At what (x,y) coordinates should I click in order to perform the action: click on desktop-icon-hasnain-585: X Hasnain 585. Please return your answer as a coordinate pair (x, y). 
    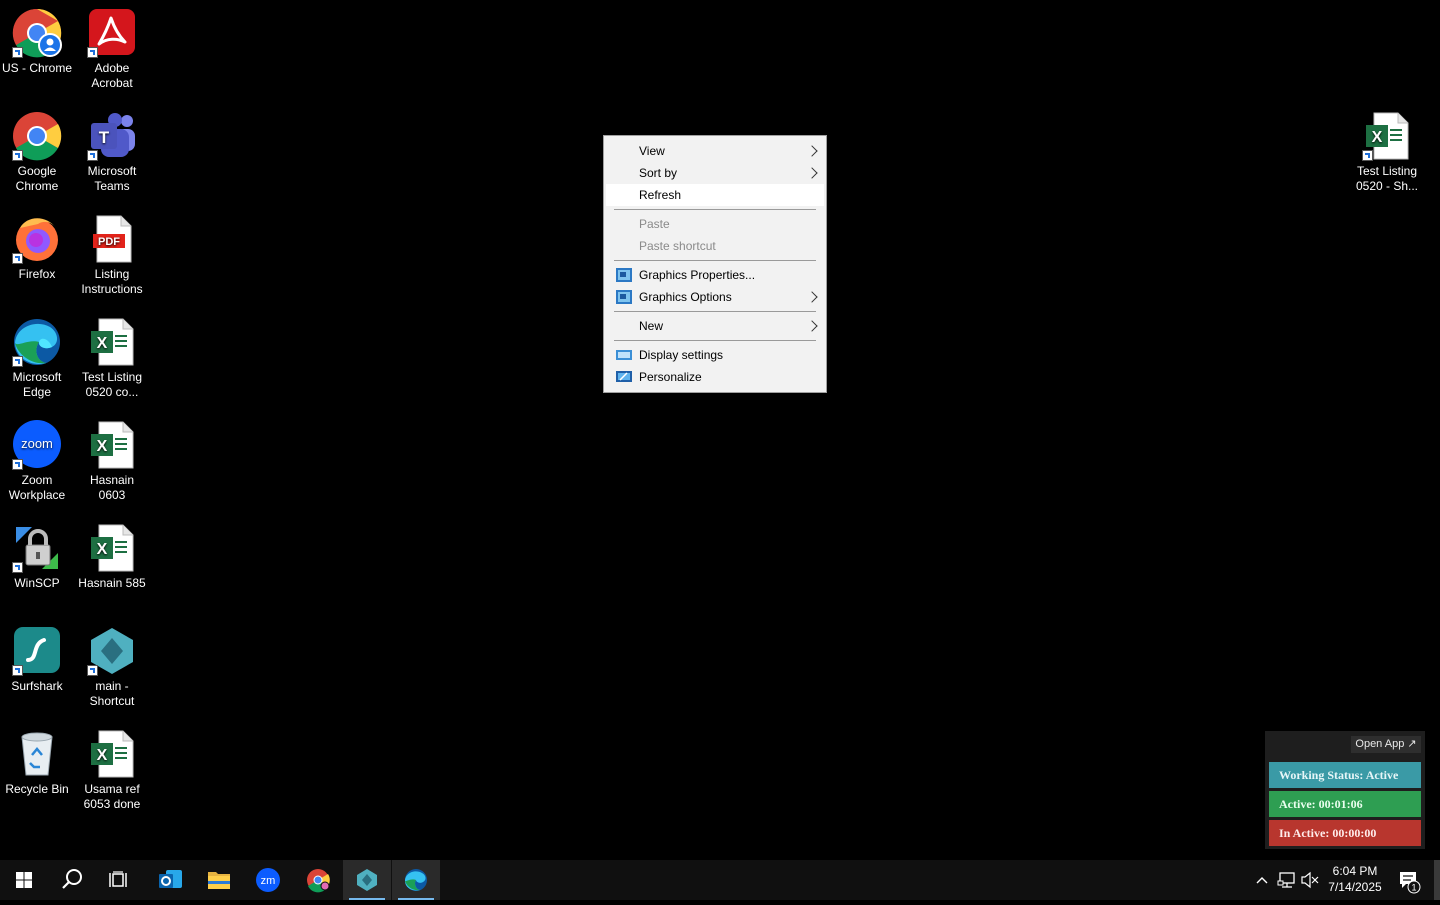
    Looking at the image, I should click on (112, 557).